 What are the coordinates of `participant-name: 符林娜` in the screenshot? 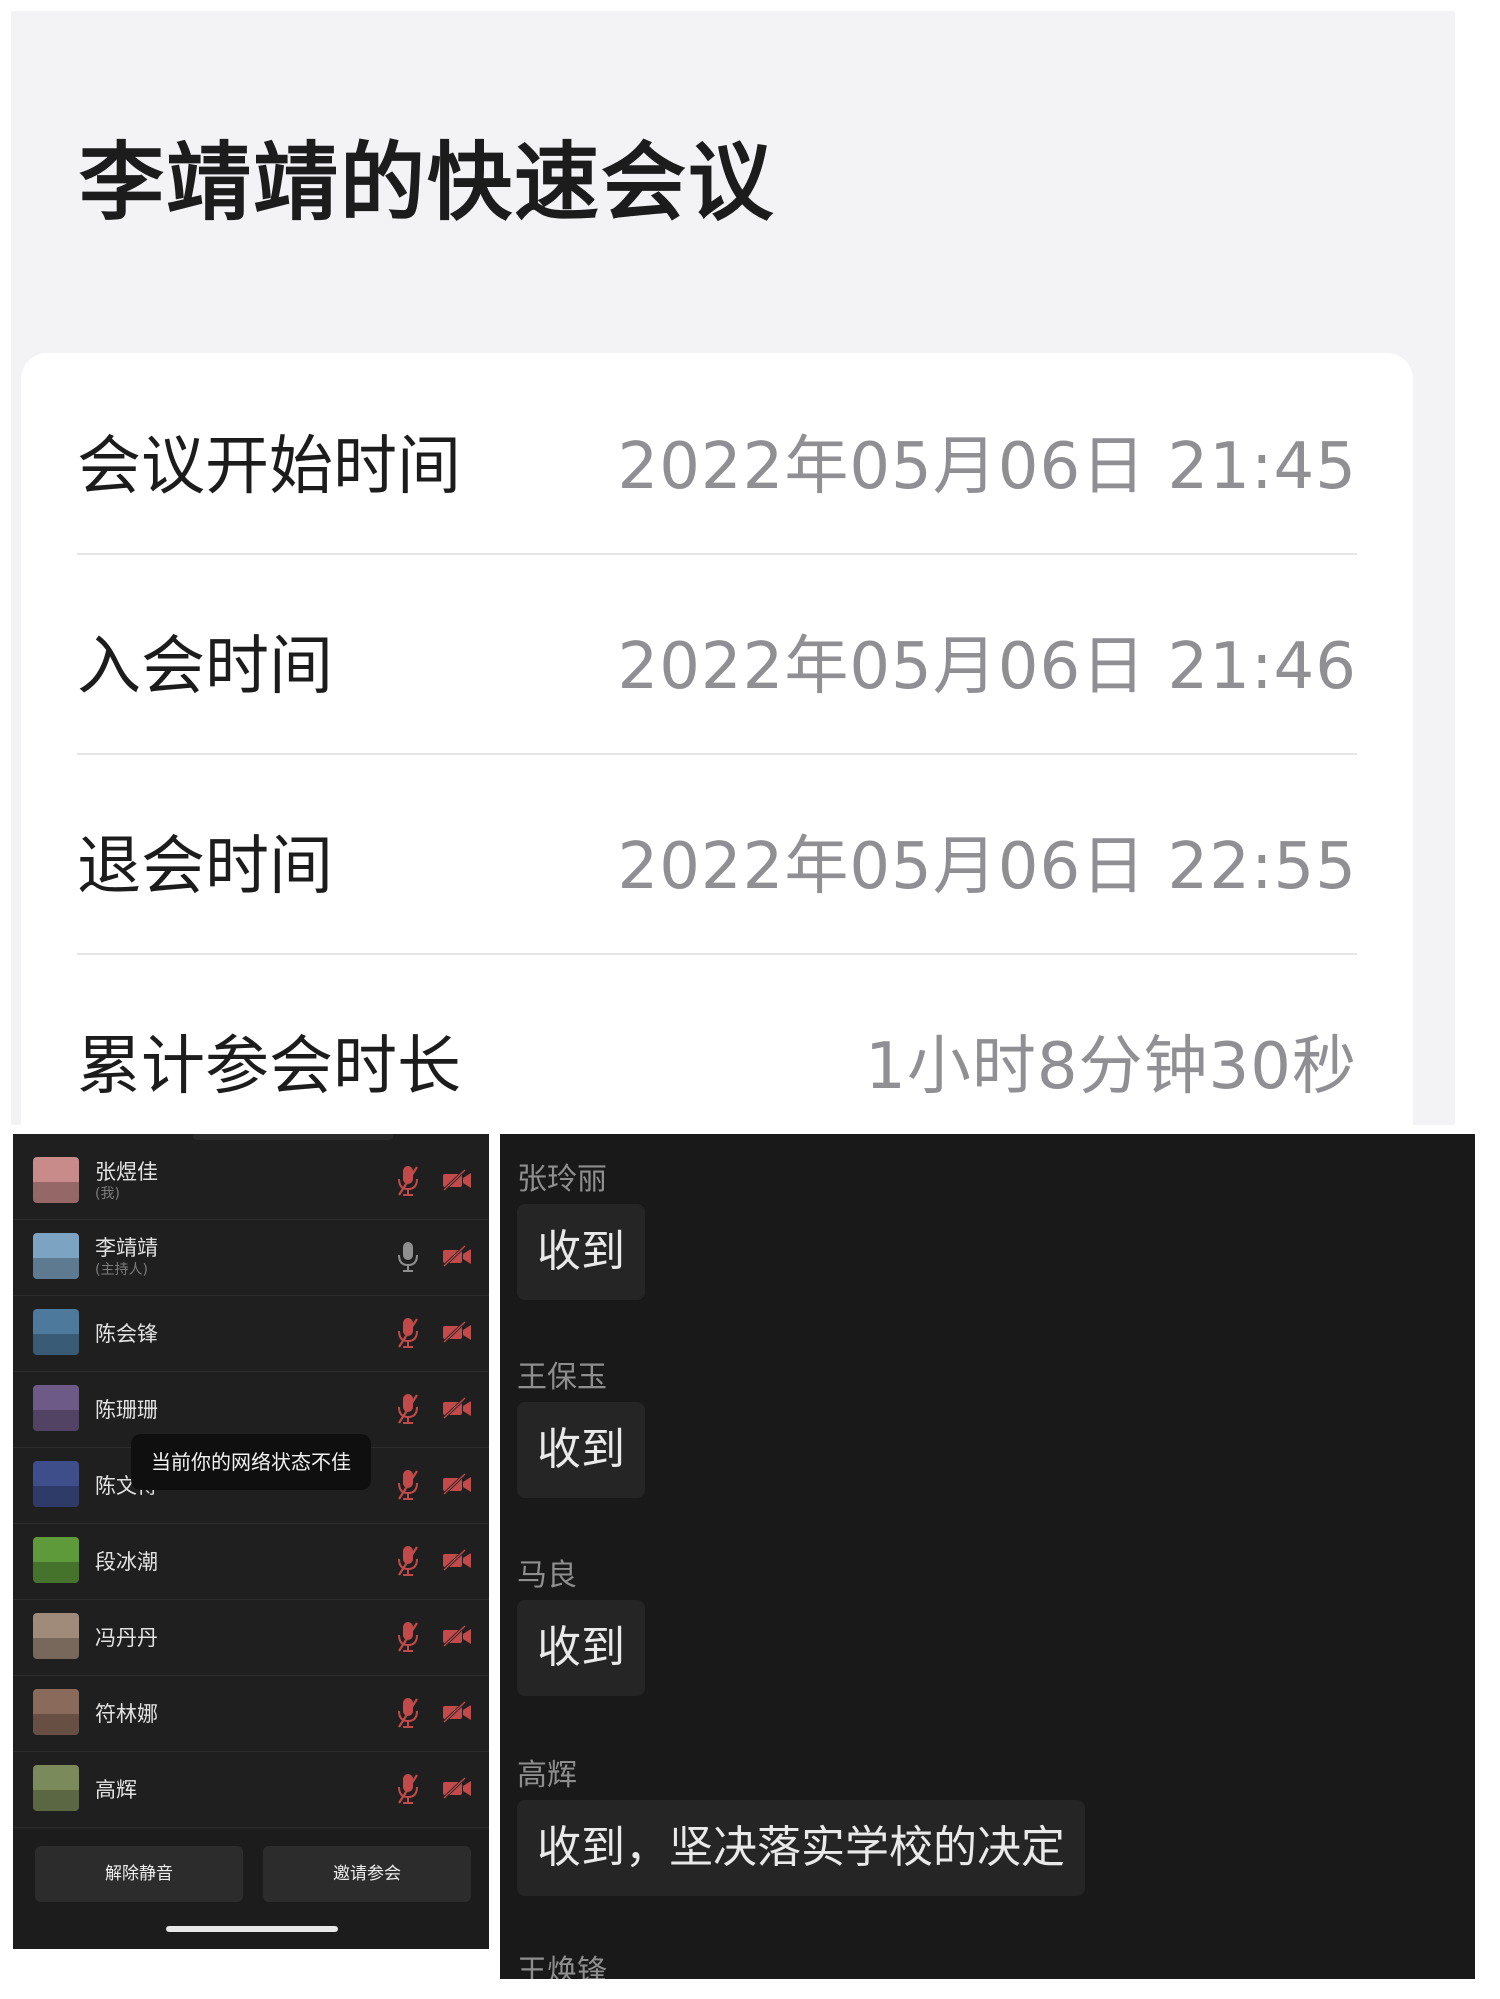 It's located at (126, 1714).